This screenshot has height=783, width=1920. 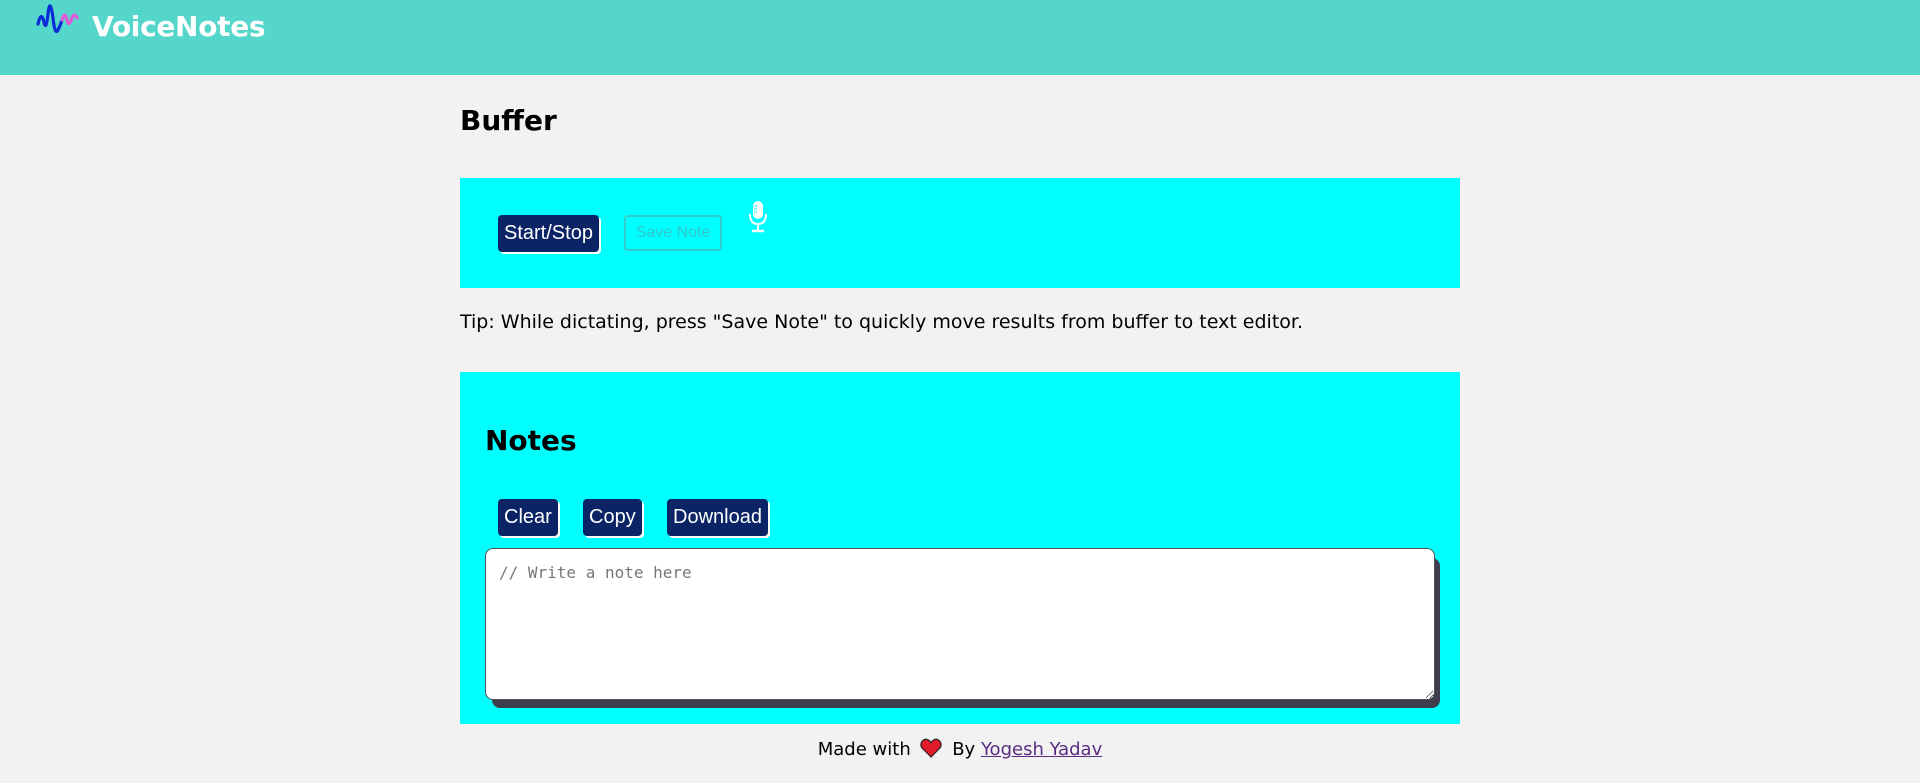 What do you see at coordinates (931, 748) in the screenshot?
I see `heart-icon` at bounding box center [931, 748].